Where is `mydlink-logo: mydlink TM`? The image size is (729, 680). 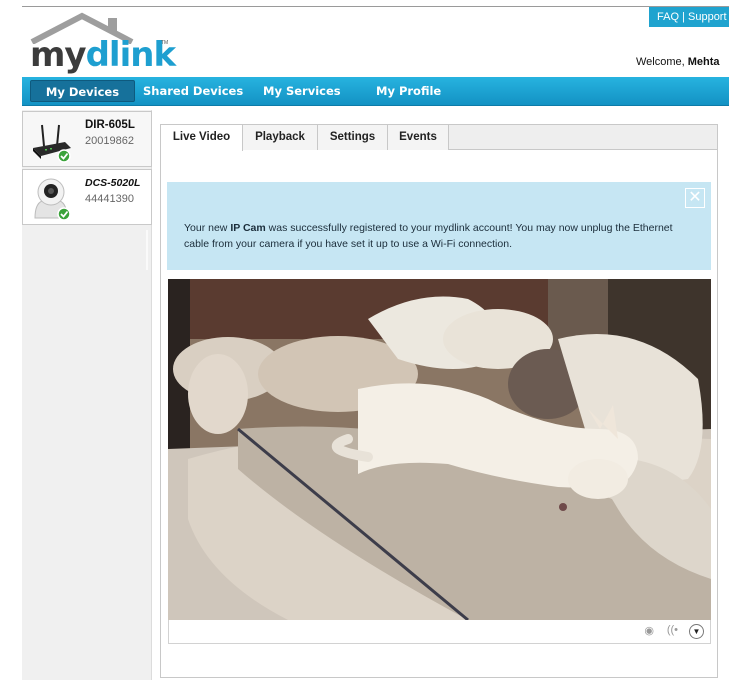
mydlink-logo: mydlink TM is located at coordinates (103, 43).